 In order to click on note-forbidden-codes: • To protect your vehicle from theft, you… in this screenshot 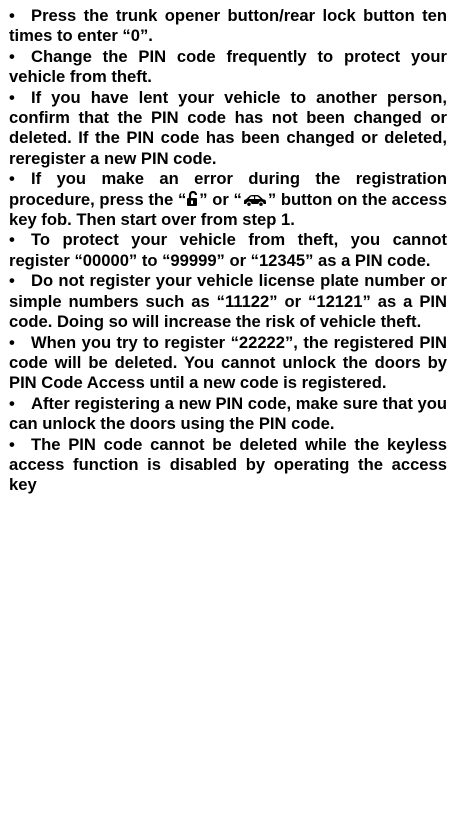, I will do `click(228, 250)`.